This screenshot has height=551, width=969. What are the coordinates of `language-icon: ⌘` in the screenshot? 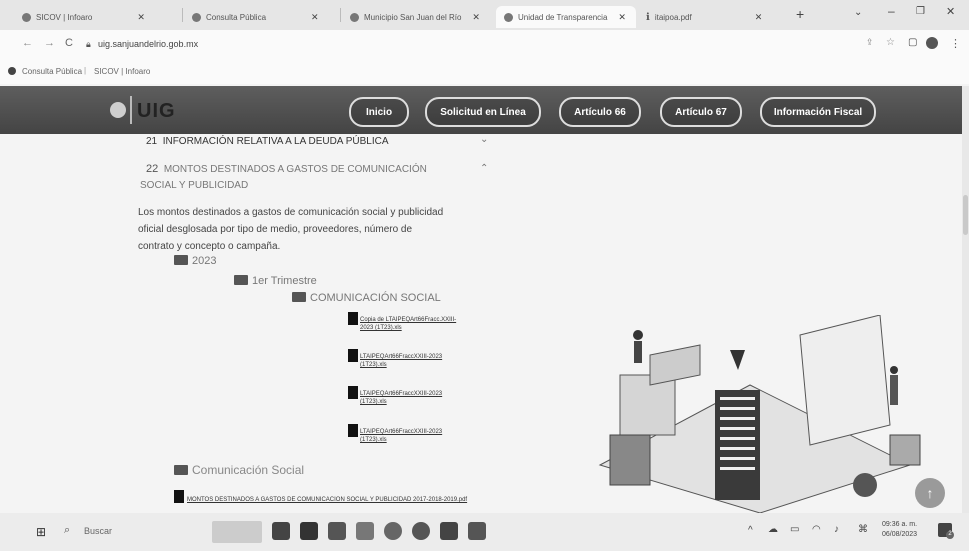 It's located at (863, 529).